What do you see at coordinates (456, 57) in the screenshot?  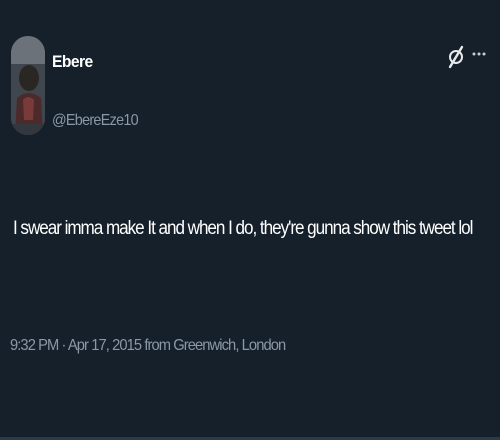 I see `grok-icon` at bounding box center [456, 57].